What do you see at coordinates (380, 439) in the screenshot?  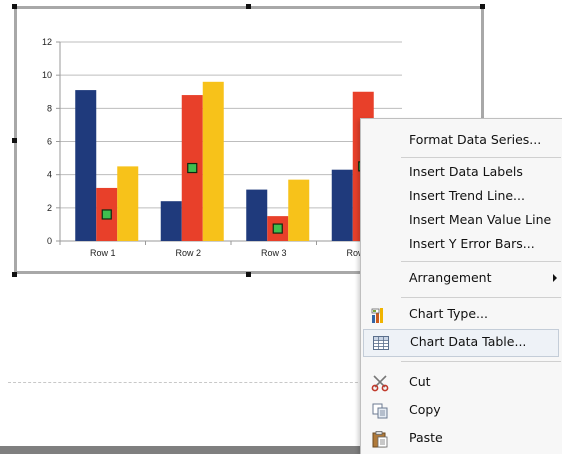 I see `paste-icon` at bounding box center [380, 439].